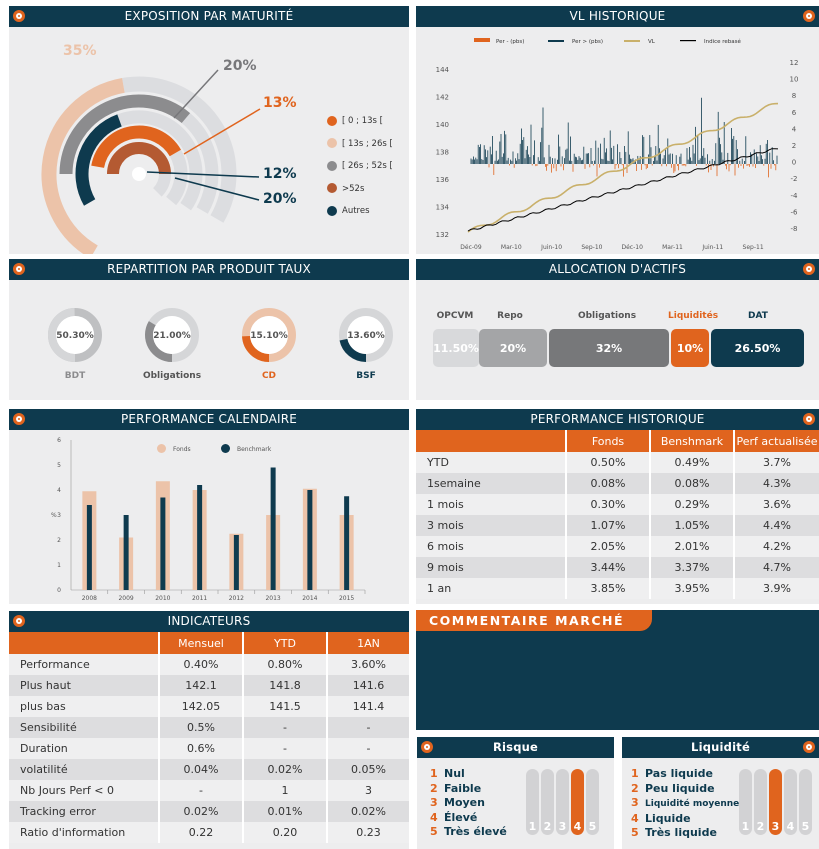 This screenshot has width=819, height=849. I want to click on table-cell: 0.01%, so click(284, 811).